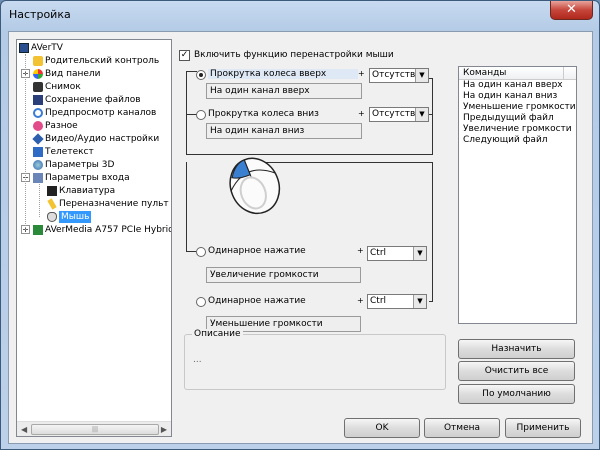  I want to click on card-icon, so click(38, 230).